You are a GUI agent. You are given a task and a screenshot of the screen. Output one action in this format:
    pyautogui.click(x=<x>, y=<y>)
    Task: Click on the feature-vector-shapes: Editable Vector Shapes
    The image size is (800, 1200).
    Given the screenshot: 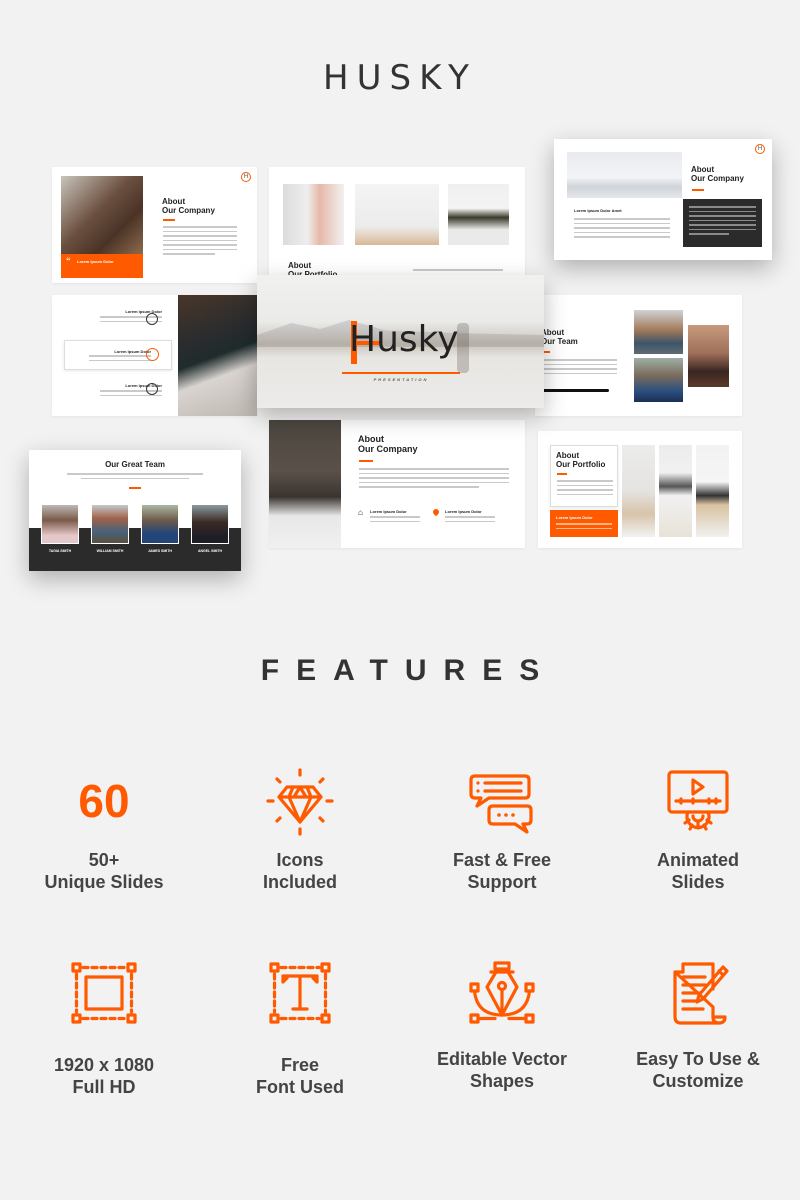 What is the action you would take?
    pyautogui.click(x=502, y=1025)
    